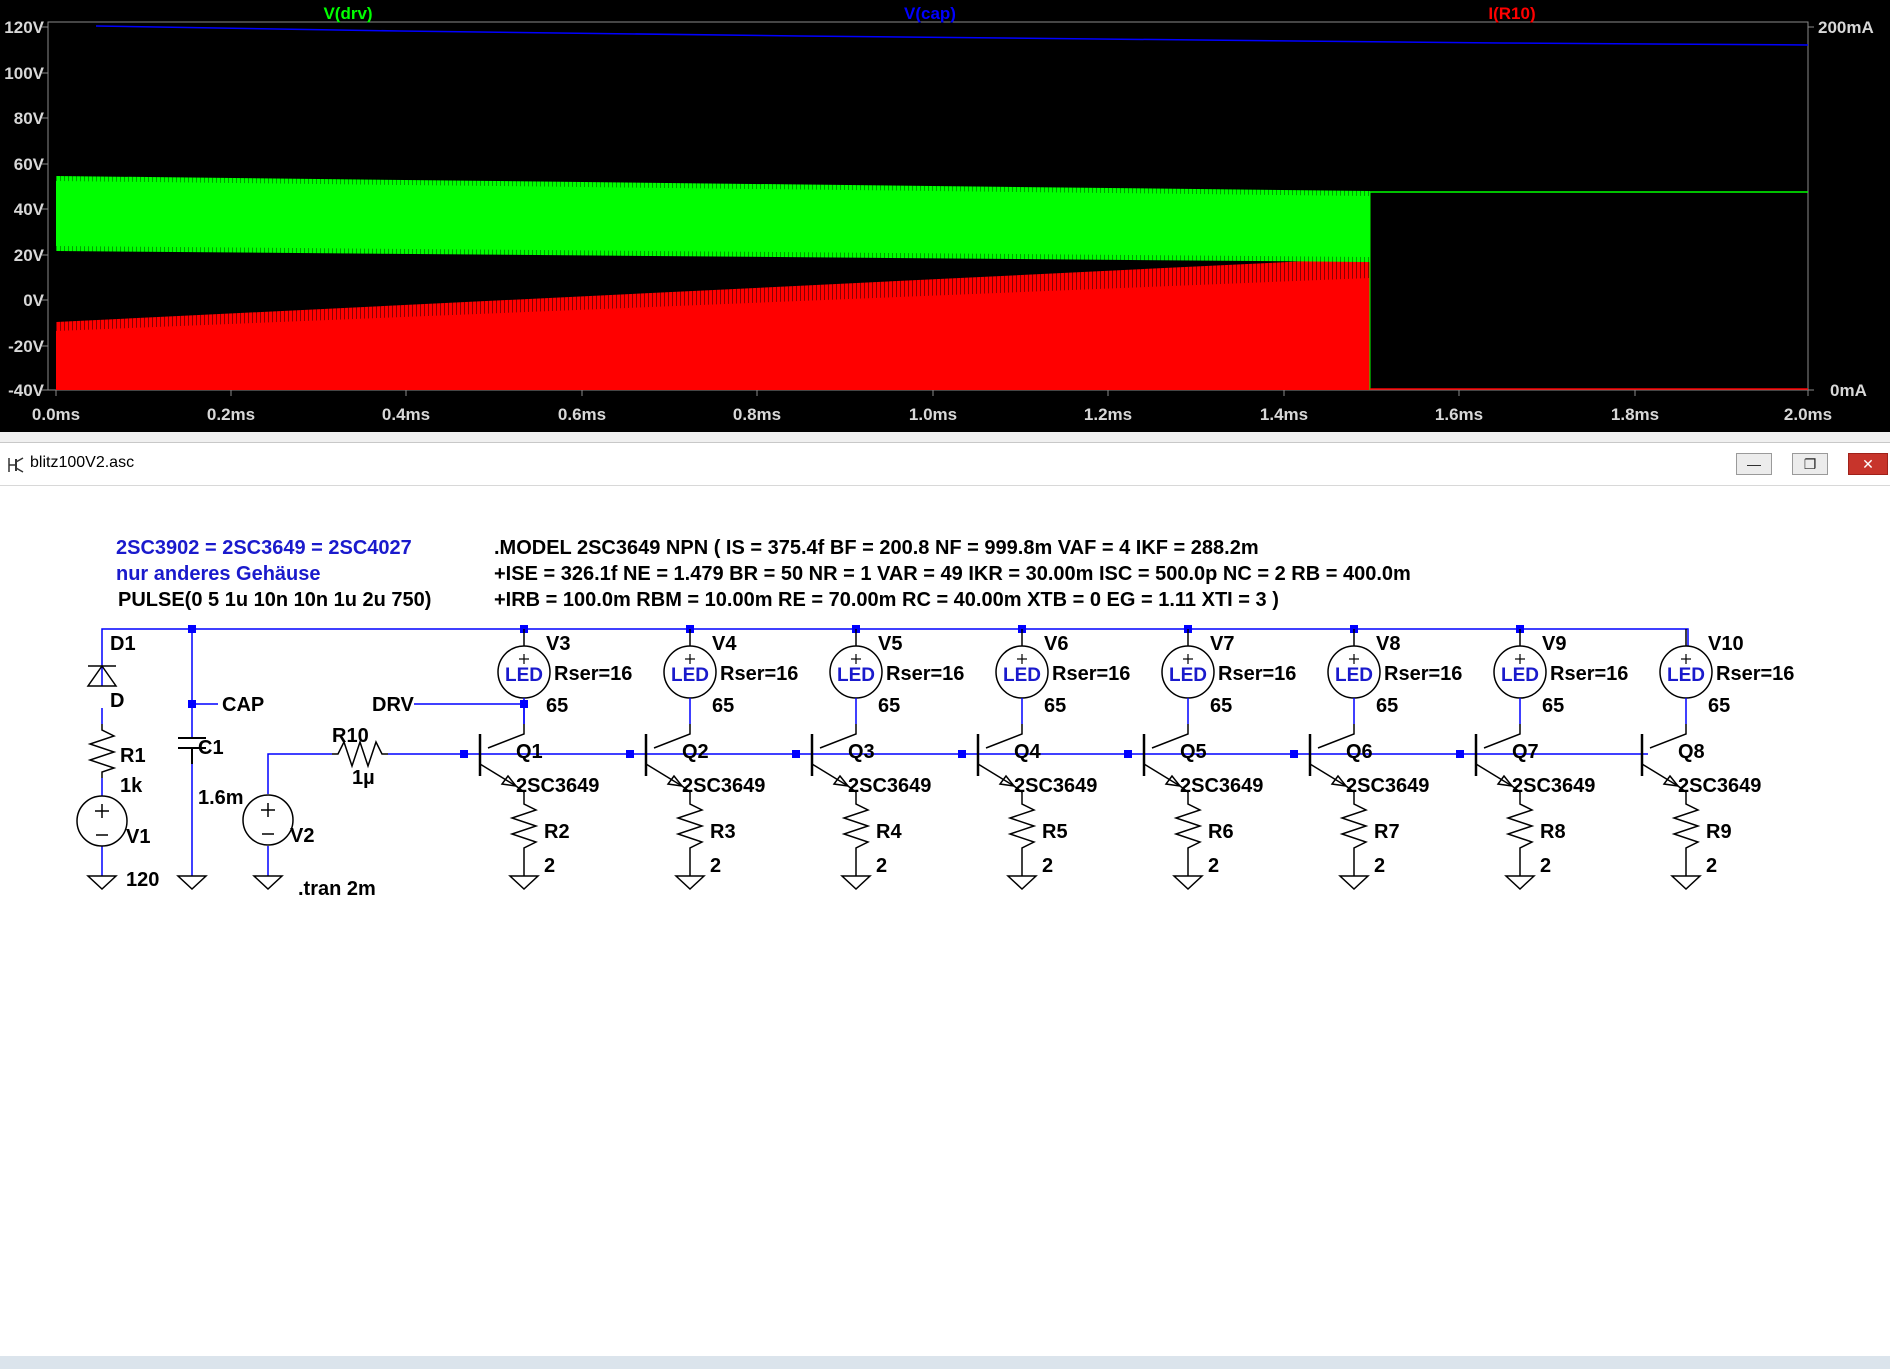  Describe the element at coordinates (337, 889) in the screenshot. I see `tran-directive: .tran 2m` at that location.